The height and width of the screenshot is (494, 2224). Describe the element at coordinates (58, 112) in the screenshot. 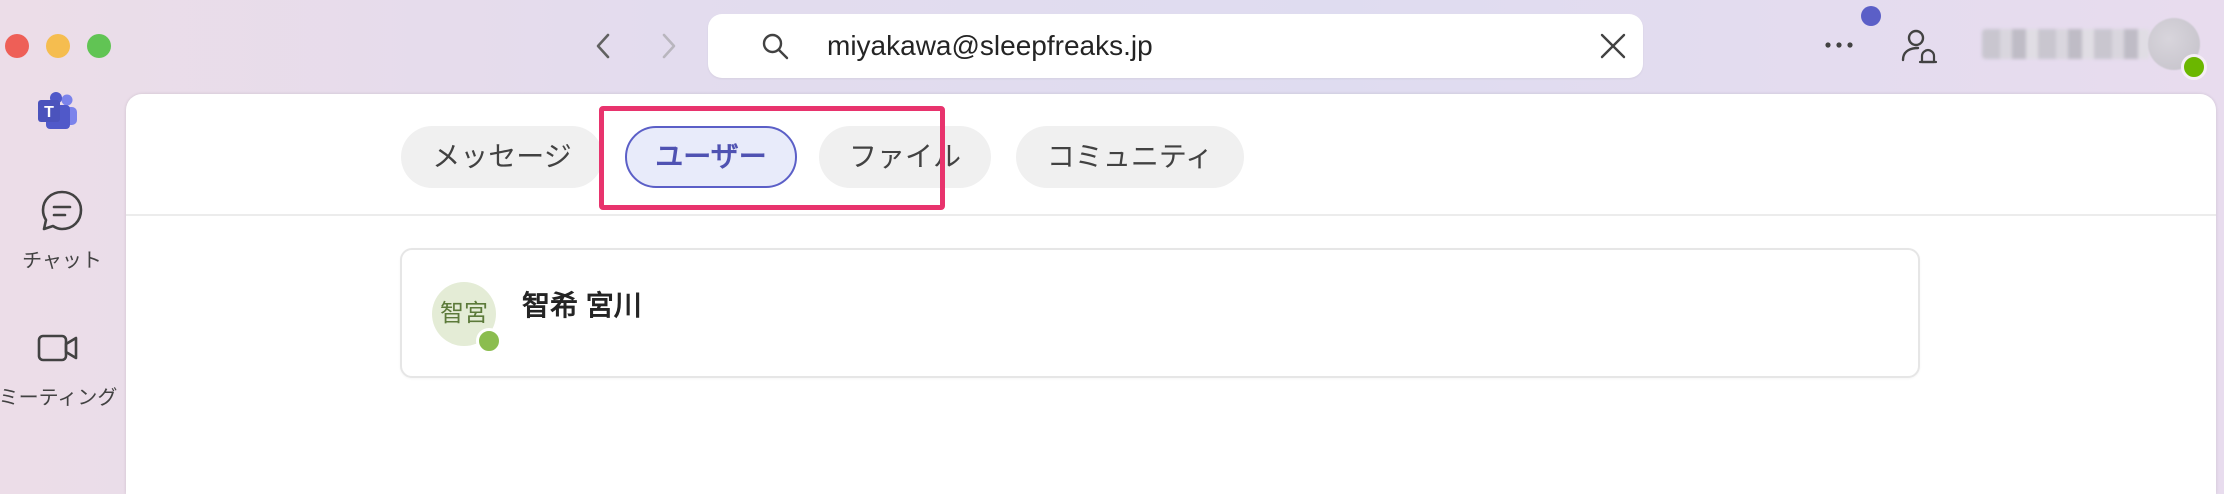

I see `teams-logo-icon: T` at that location.